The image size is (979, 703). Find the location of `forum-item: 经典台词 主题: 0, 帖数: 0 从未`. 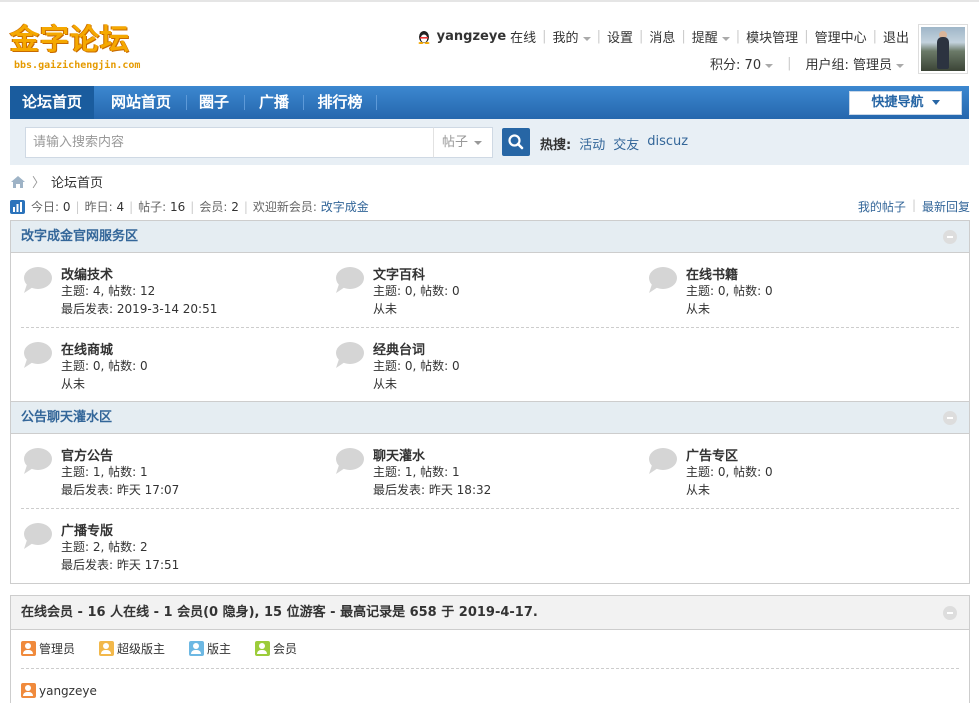

forum-item: 经典台词 主题: 0, 帖数: 0 从未 is located at coordinates (478, 369).